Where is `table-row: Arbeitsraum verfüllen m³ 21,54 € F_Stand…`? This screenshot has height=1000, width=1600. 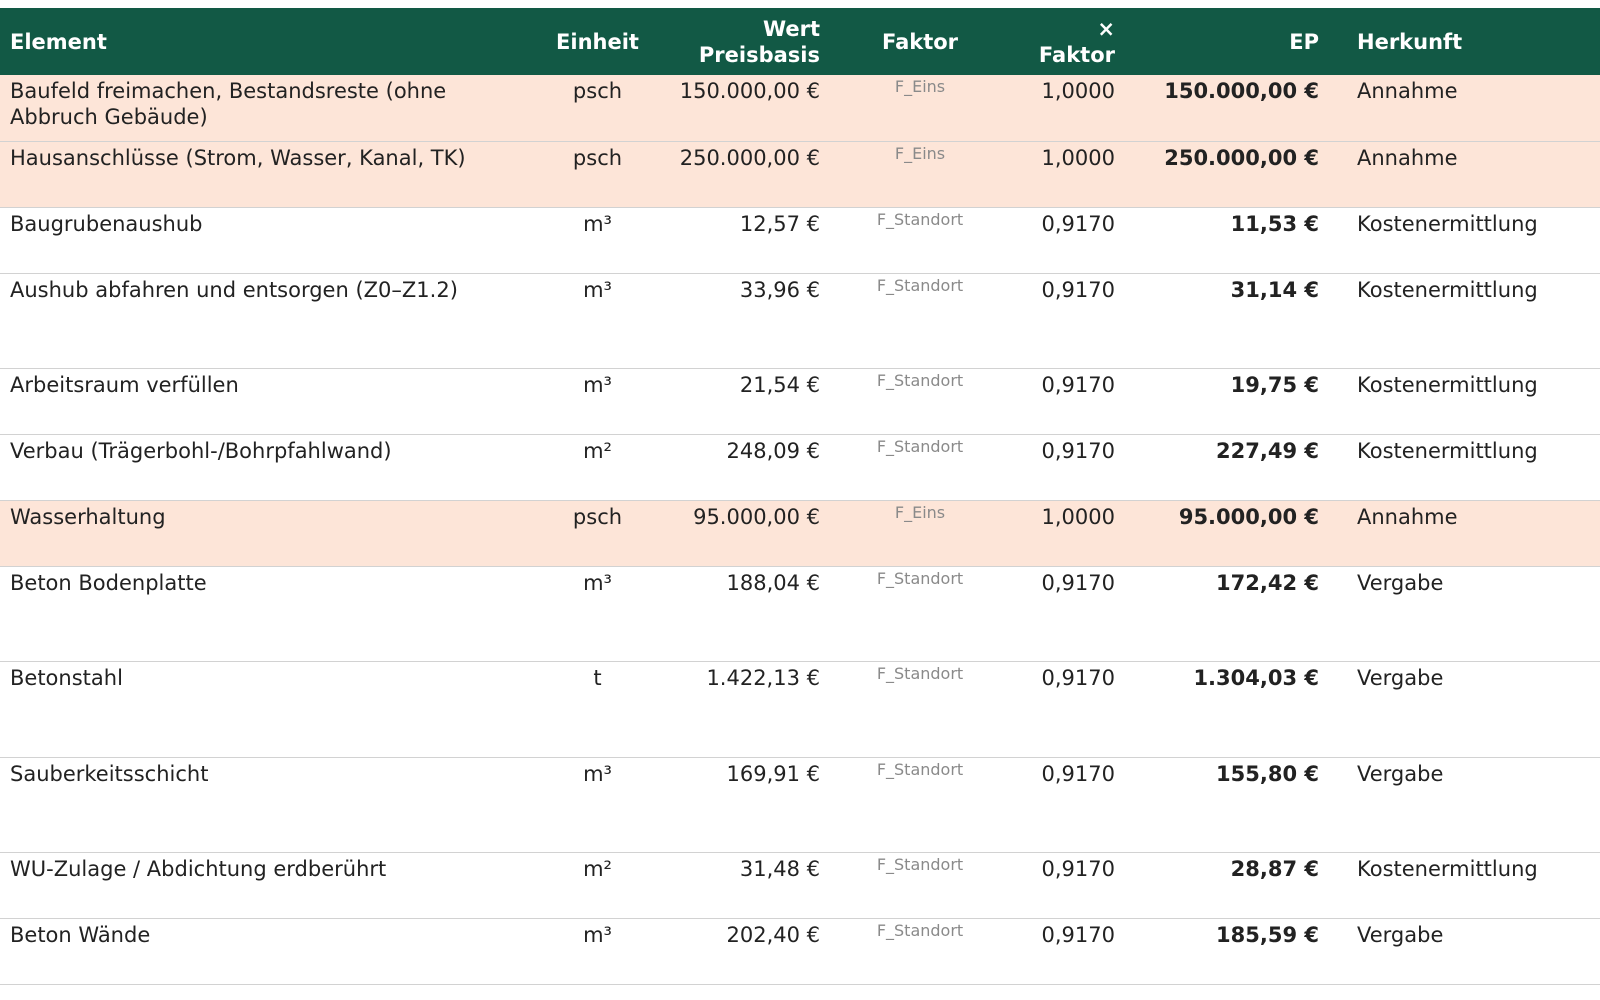 table-row: Arbeitsraum verfüllen m³ 21,54 € F_Stand… is located at coordinates (800, 401).